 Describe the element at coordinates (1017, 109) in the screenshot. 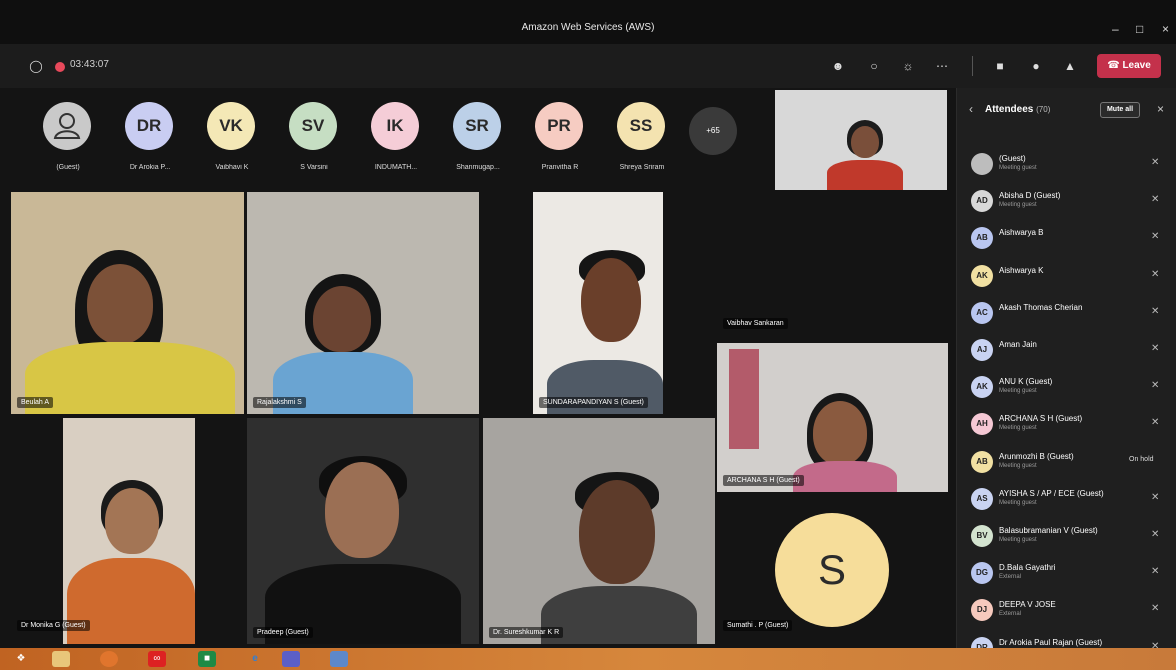

I see `panel-title: Attendees (70)` at that location.